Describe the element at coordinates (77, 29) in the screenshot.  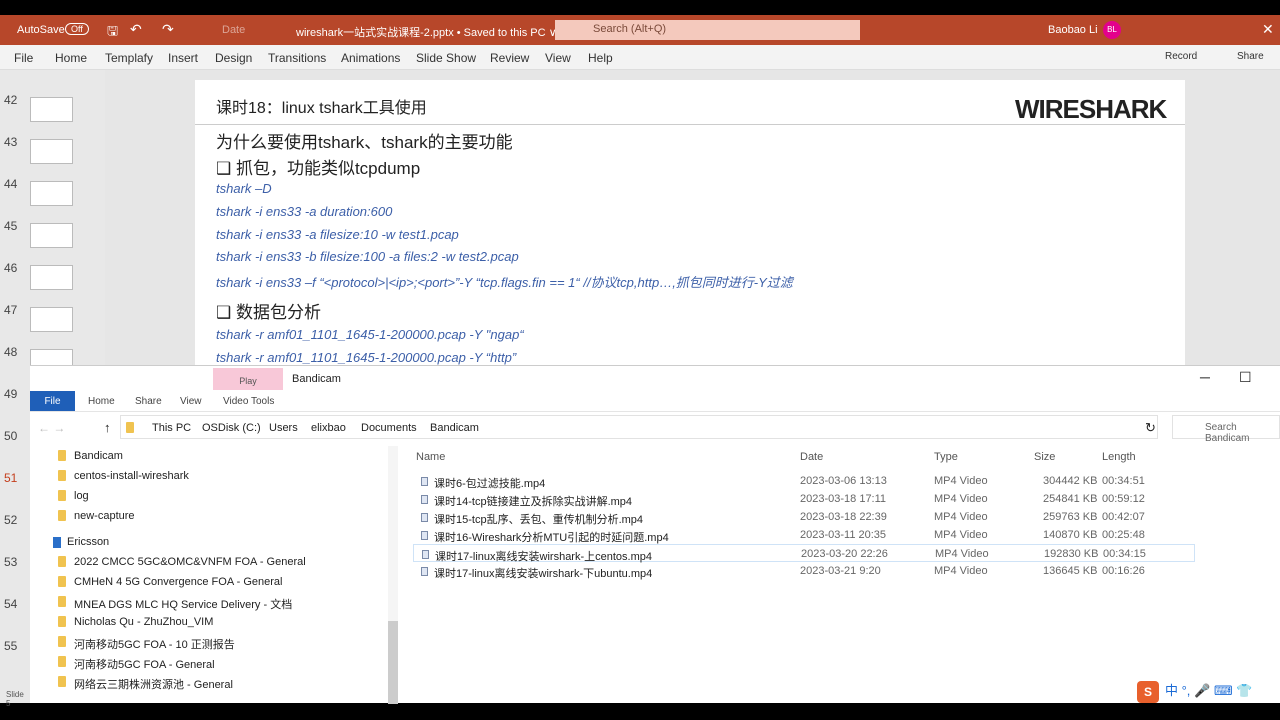
I see `autosave-toggle: Off` at that location.